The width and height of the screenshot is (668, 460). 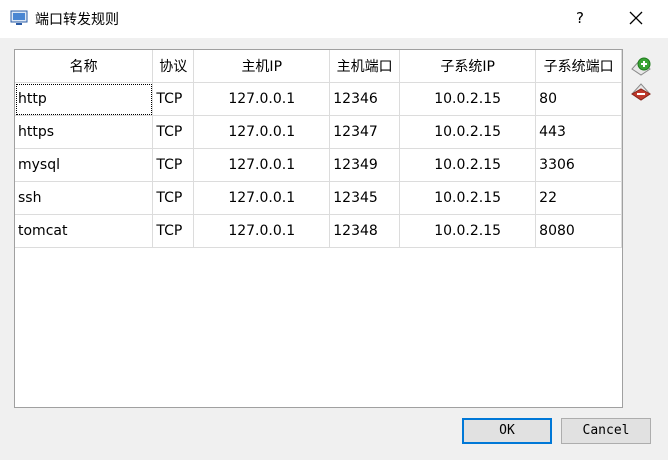 What do you see at coordinates (641, 66) in the screenshot?
I see `add-rule-button` at bounding box center [641, 66].